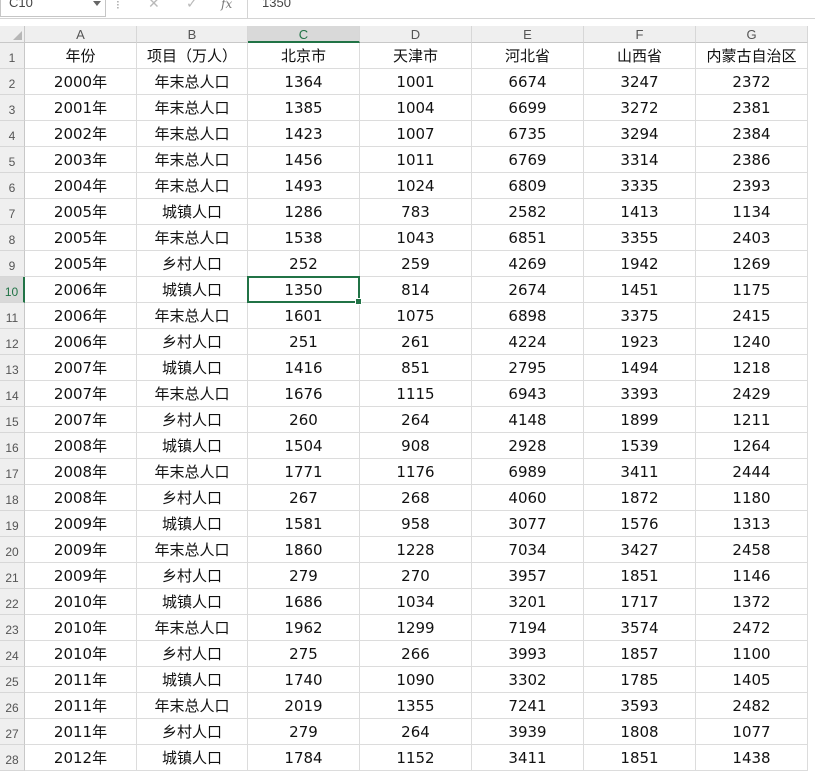 The width and height of the screenshot is (815, 775). I want to click on cell-f20: 3427, so click(640, 550).